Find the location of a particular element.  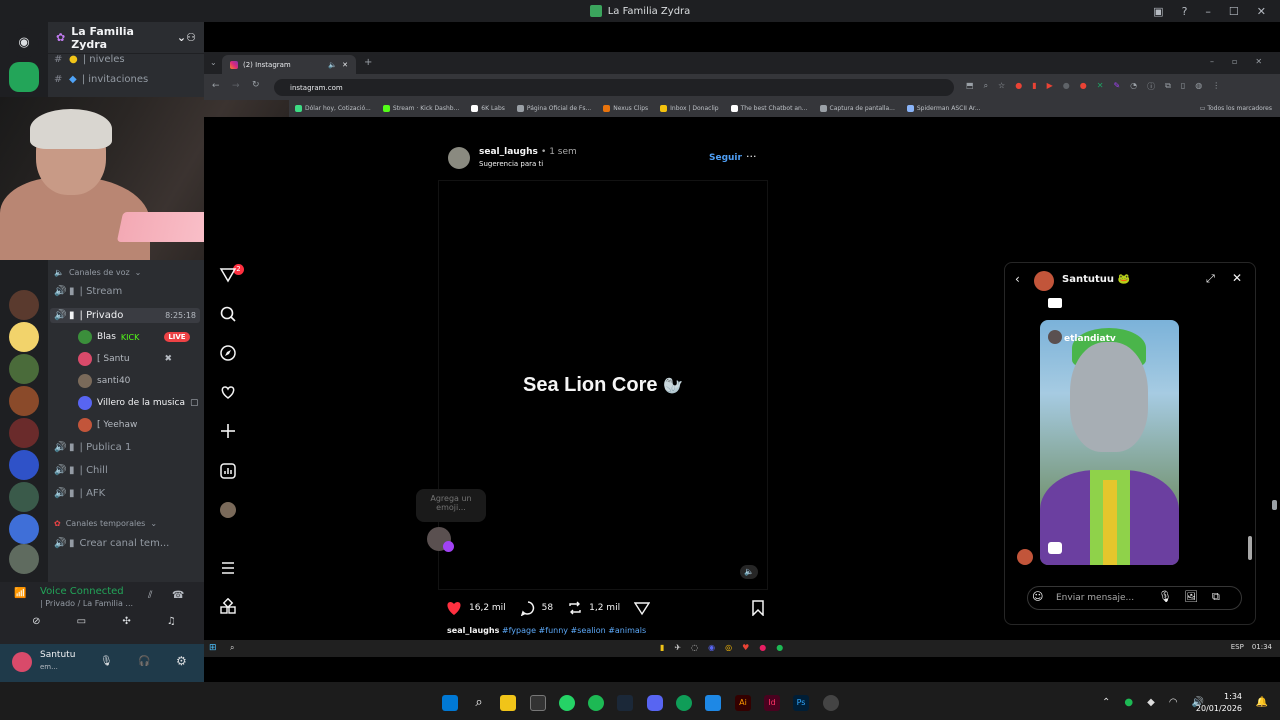

address-bar: instagram.com is located at coordinates (614, 87).